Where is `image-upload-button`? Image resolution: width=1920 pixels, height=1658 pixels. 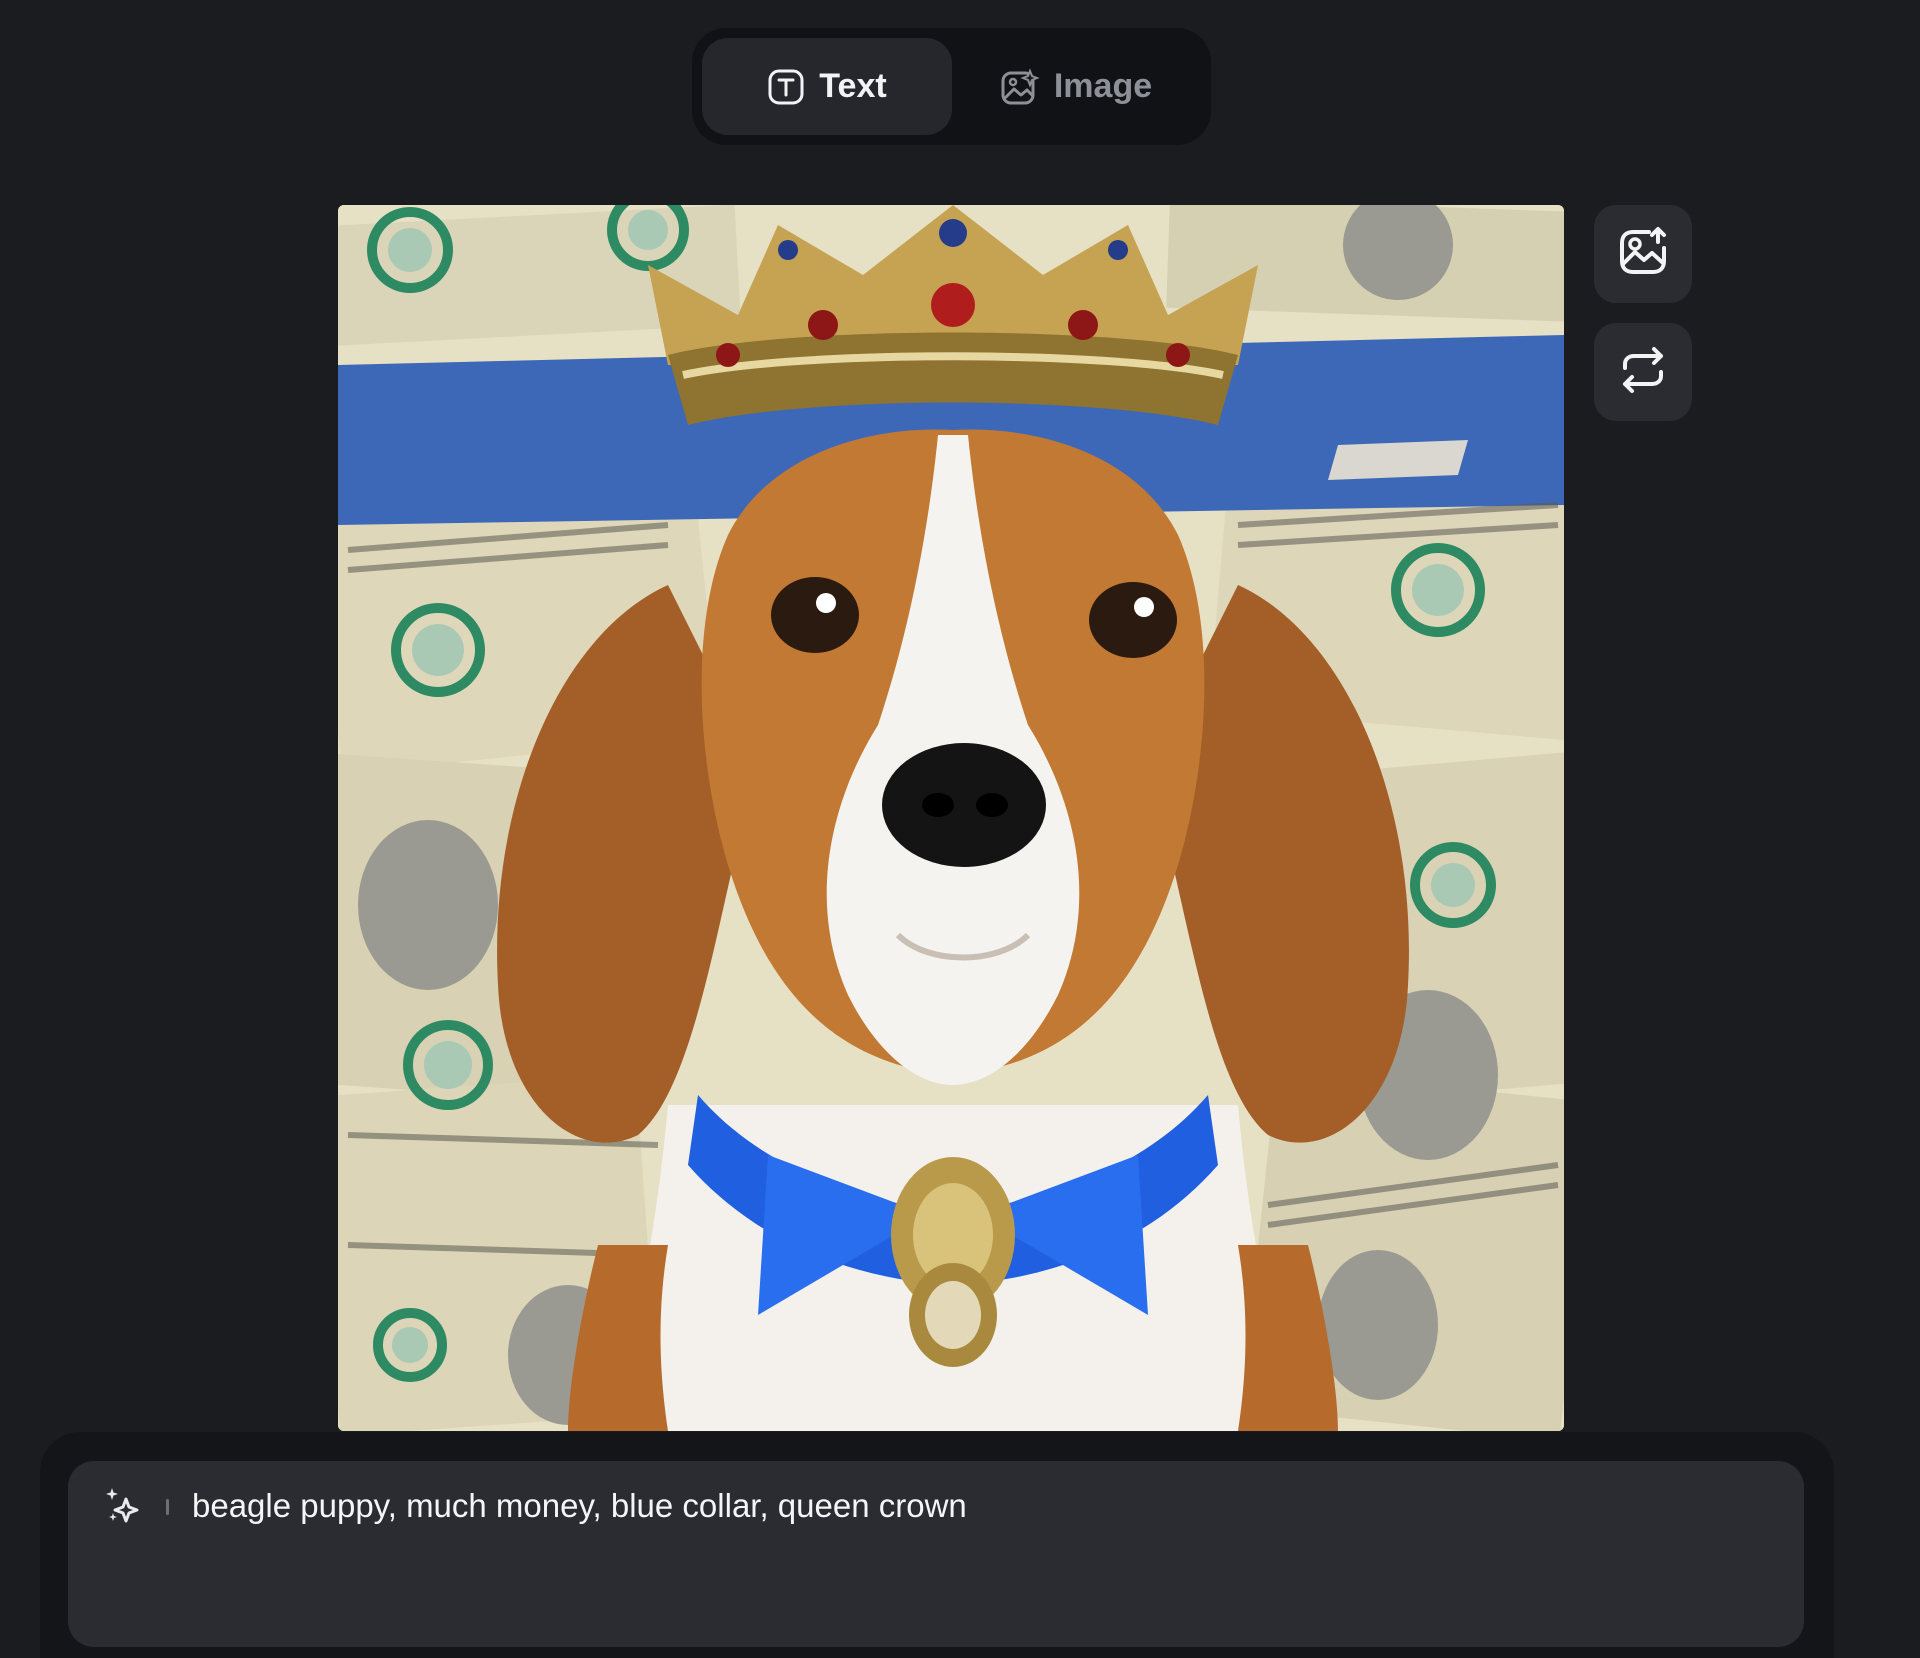 image-upload-button is located at coordinates (1643, 254).